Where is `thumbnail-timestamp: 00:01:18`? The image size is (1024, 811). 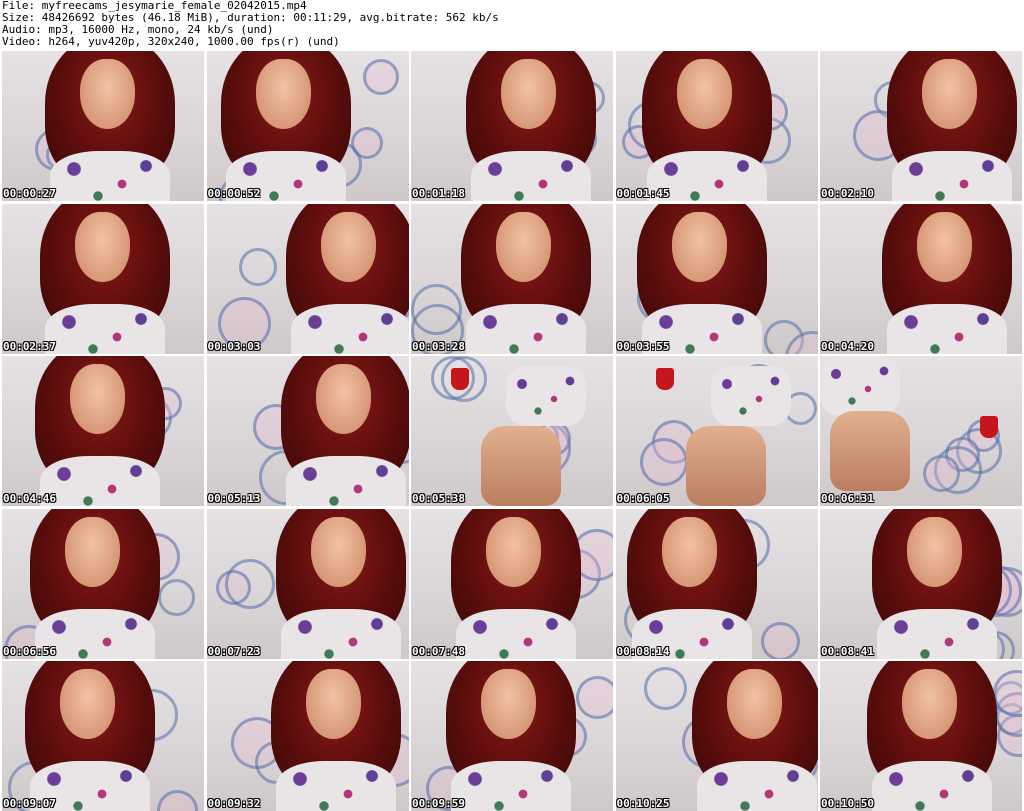
thumbnail-timestamp: 00:01:18 is located at coordinates (438, 193).